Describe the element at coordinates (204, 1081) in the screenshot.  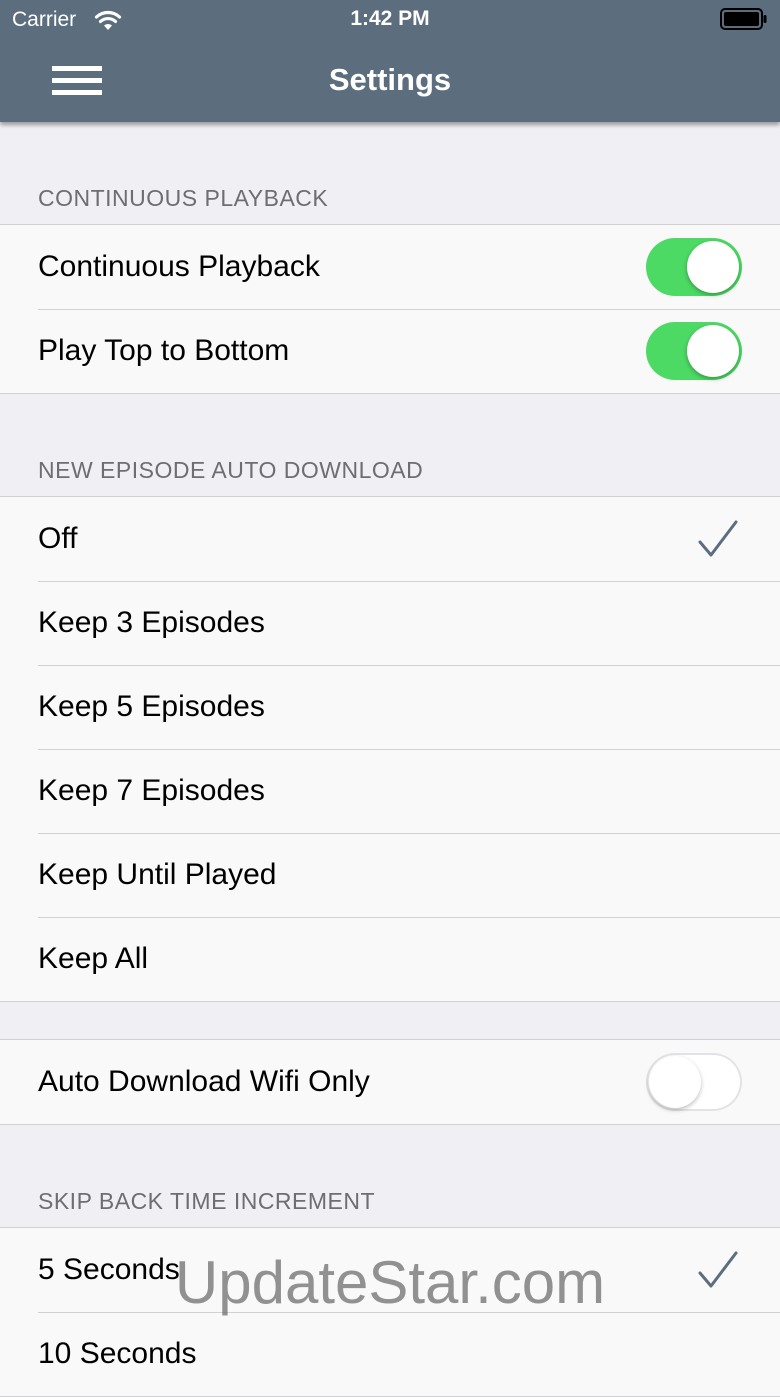
I see `row-label: Auto Download Wifi Only` at that location.